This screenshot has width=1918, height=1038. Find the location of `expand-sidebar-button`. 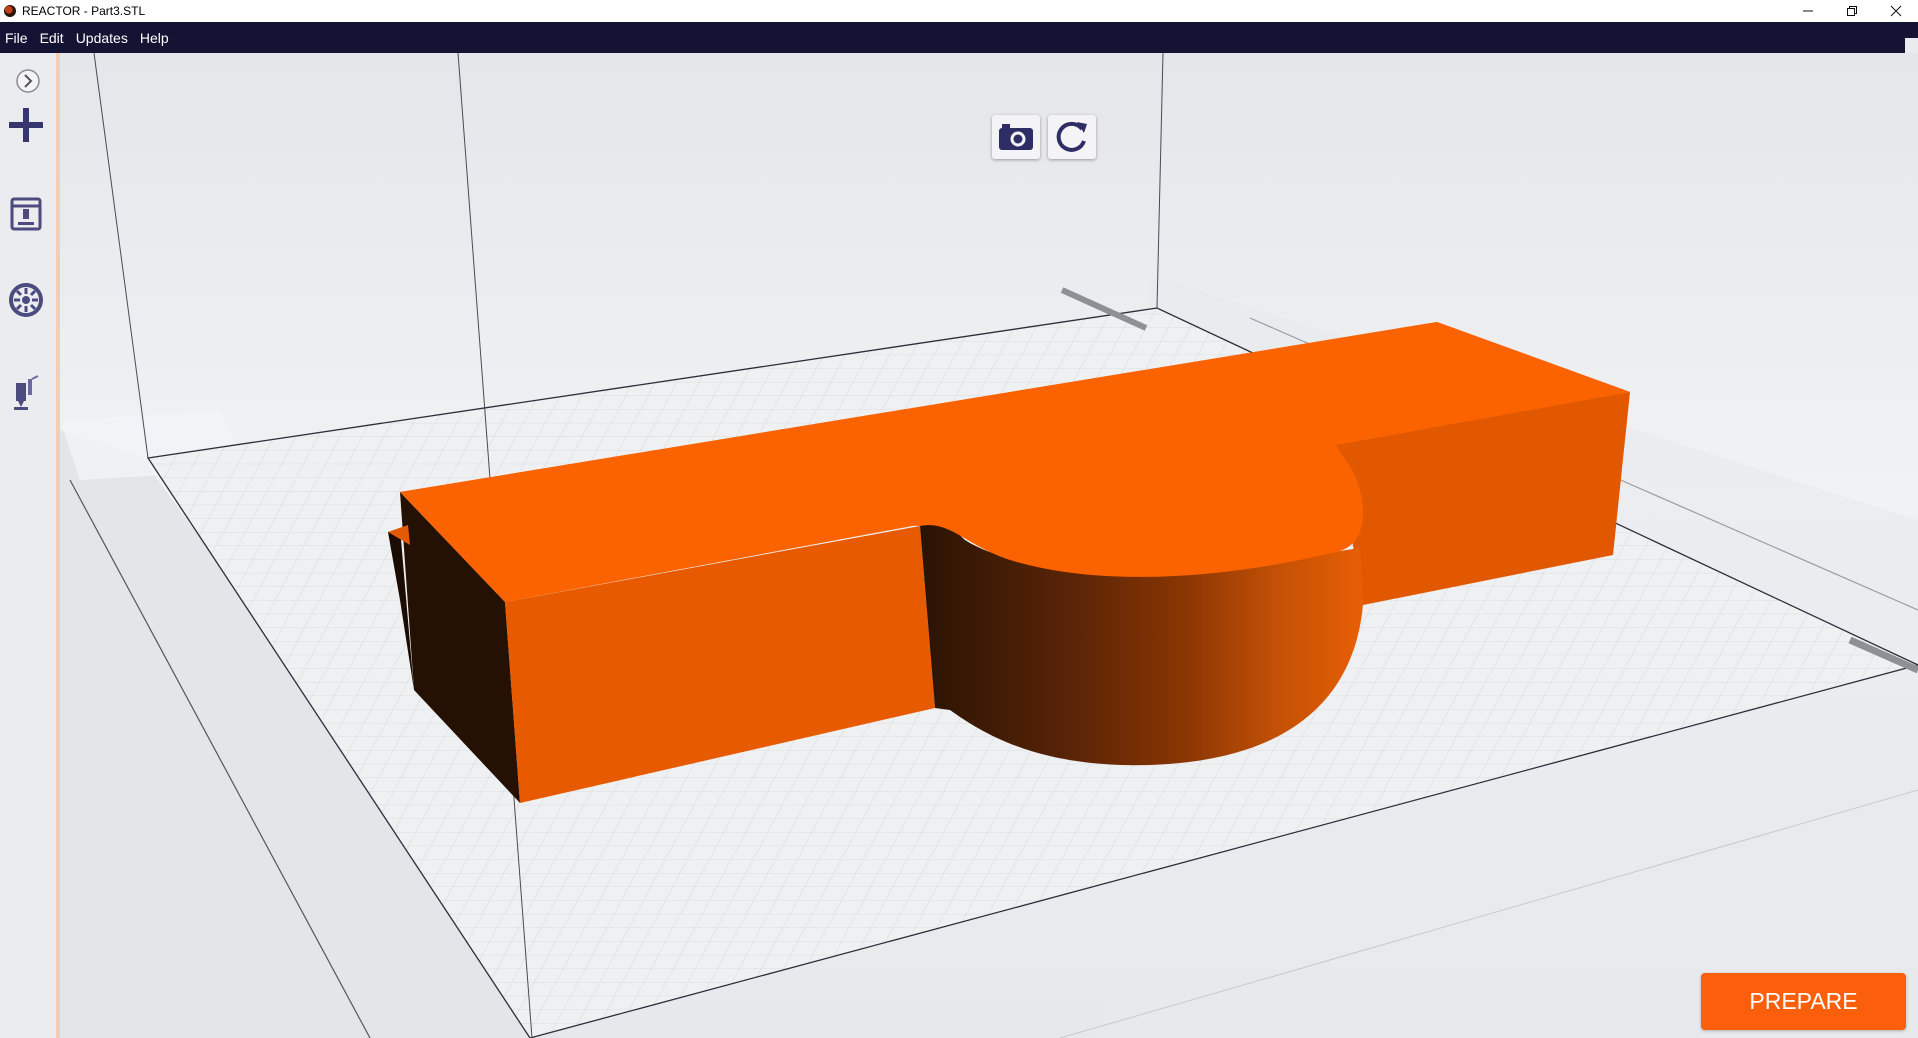

expand-sidebar-button is located at coordinates (28, 81).